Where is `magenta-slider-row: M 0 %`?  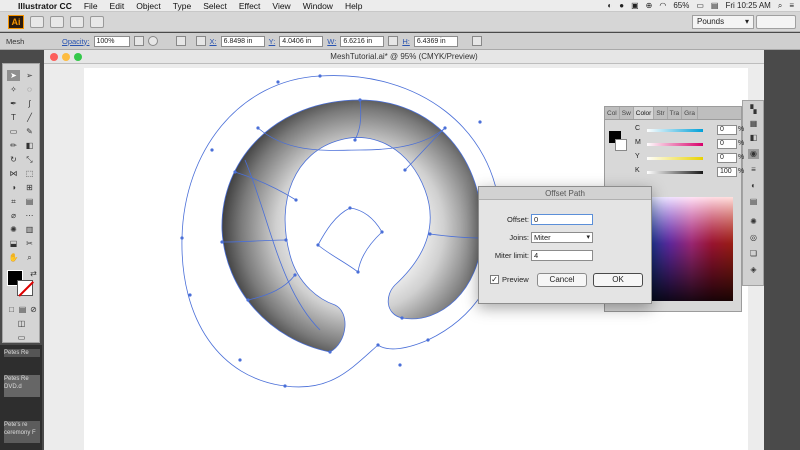 magenta-slider-row: M 0 % is located at coordinates (690, 144).